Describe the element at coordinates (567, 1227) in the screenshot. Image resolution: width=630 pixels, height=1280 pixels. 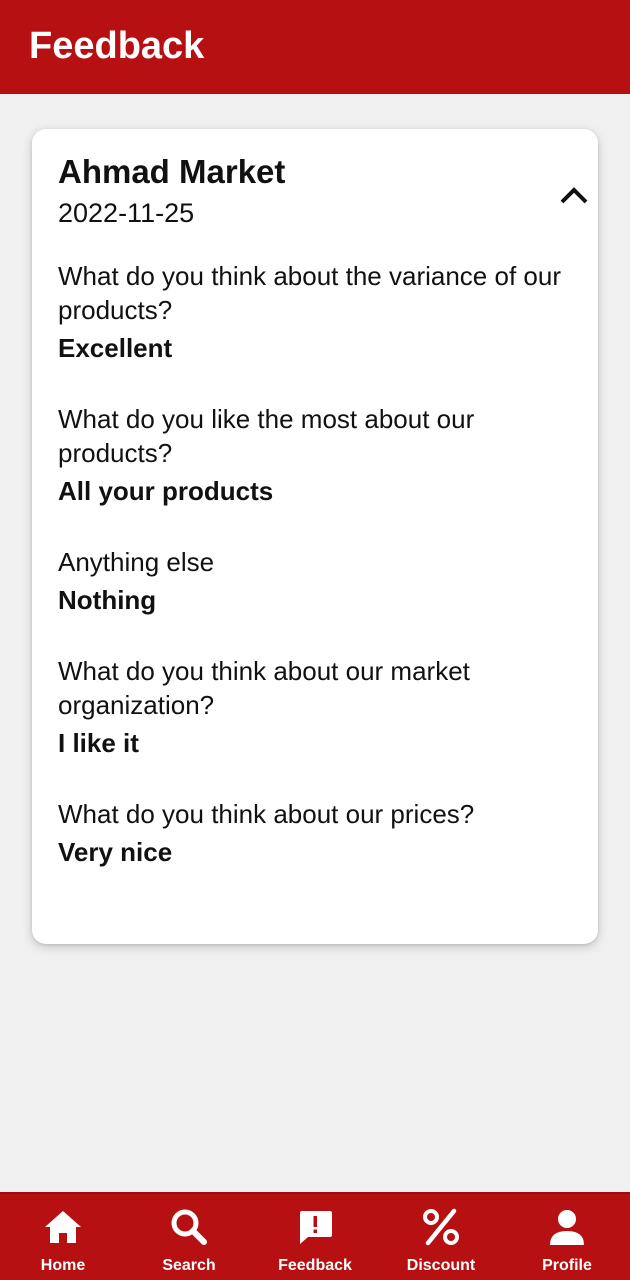
I see `person-icon` at that location.